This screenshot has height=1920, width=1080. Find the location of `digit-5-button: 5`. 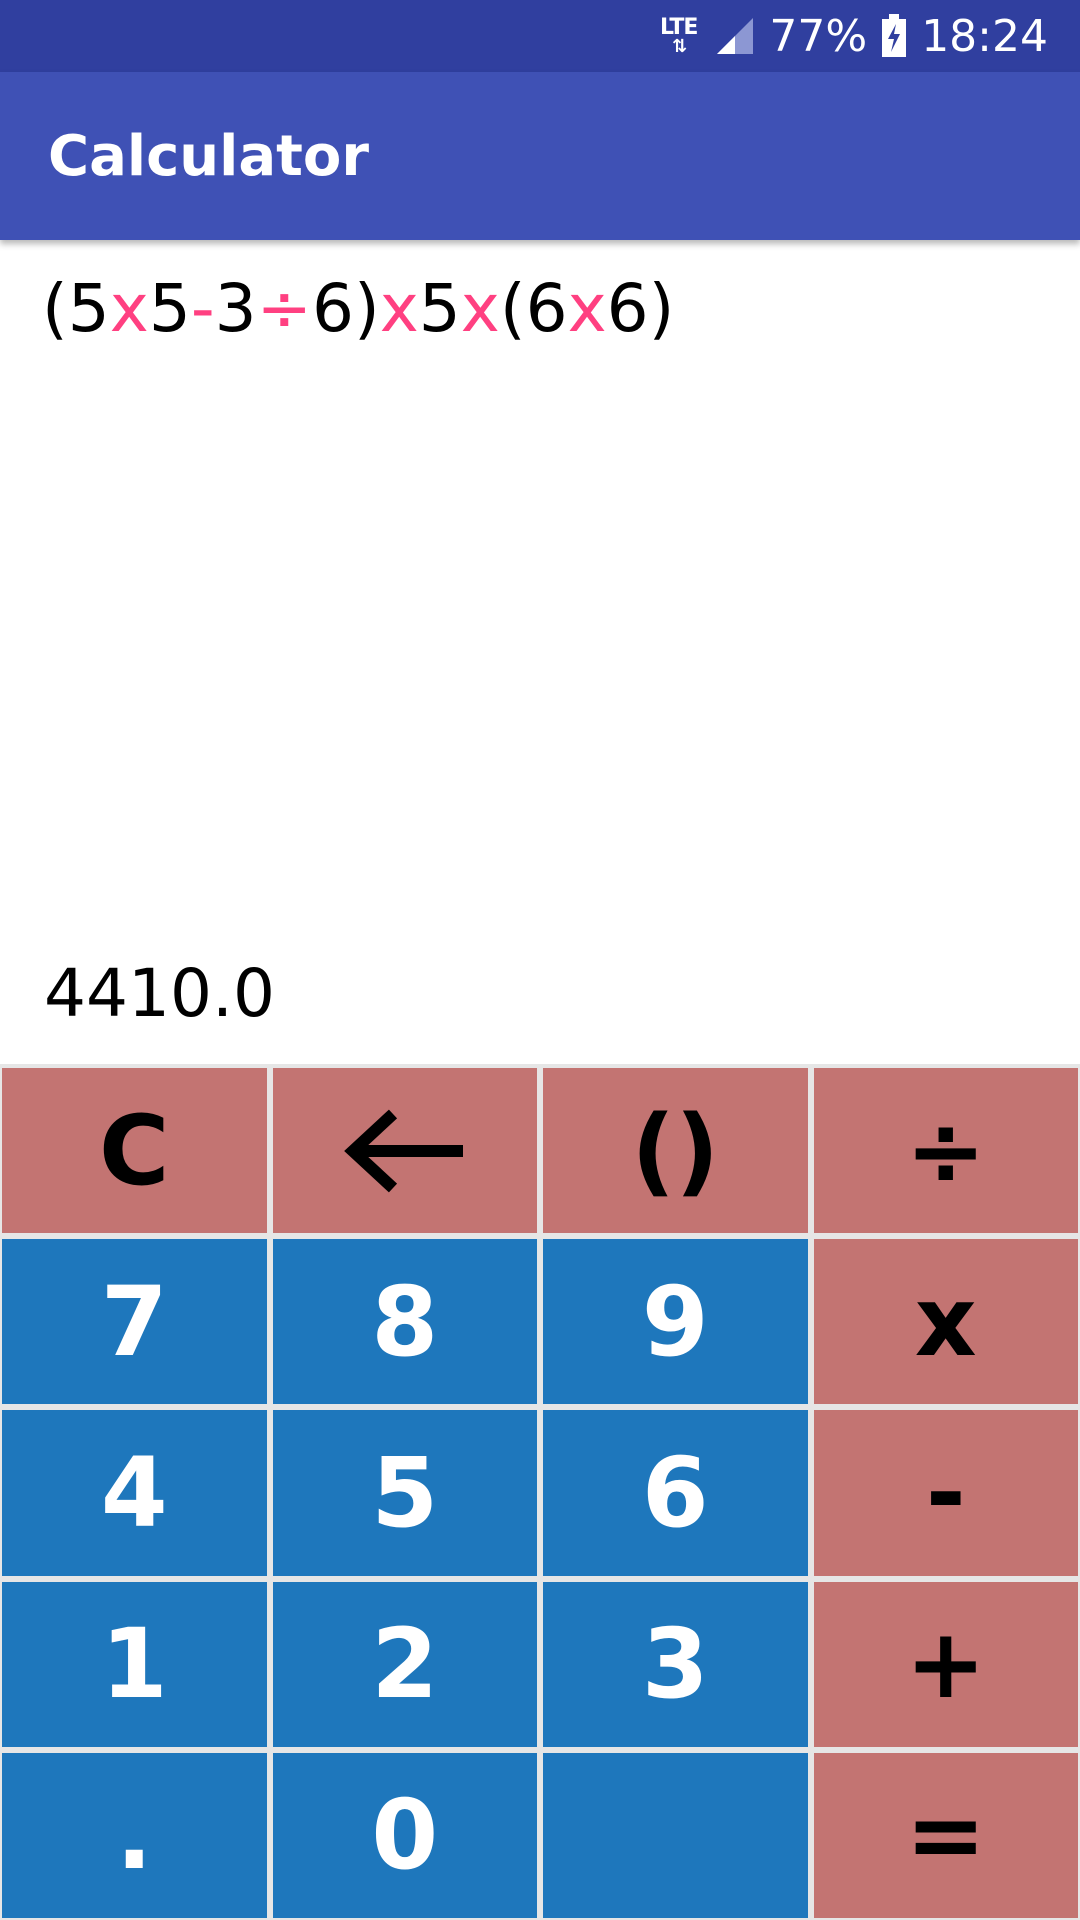

digit-5-button: 5 is located at coordinates (404, 1493).